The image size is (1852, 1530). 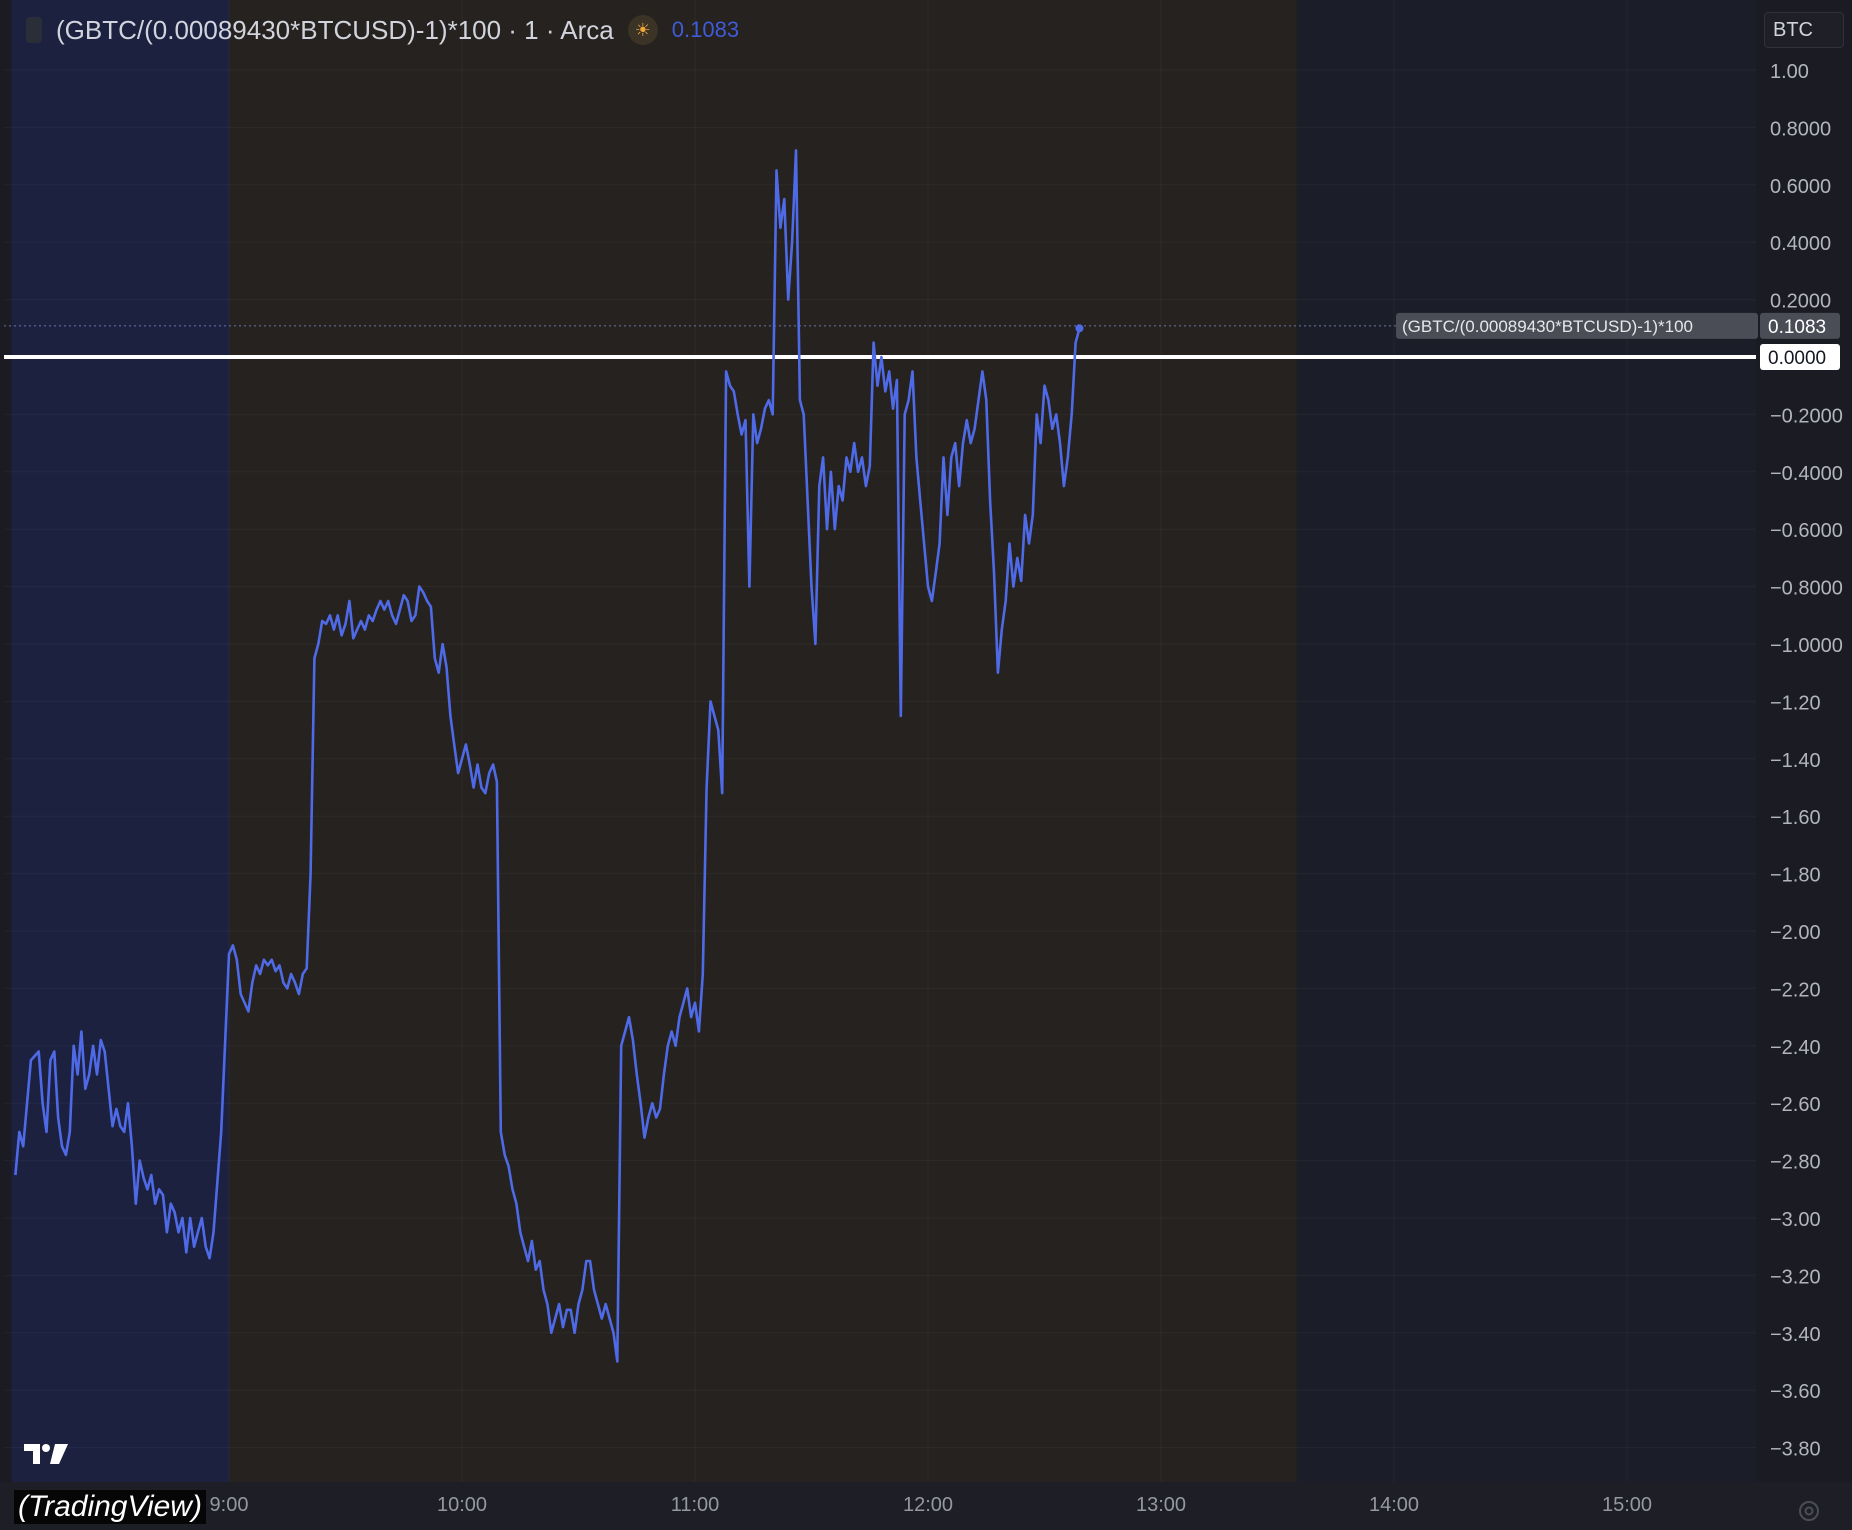 I want to click on y-tick-label: −1.80, so click(x=1795, y=876).